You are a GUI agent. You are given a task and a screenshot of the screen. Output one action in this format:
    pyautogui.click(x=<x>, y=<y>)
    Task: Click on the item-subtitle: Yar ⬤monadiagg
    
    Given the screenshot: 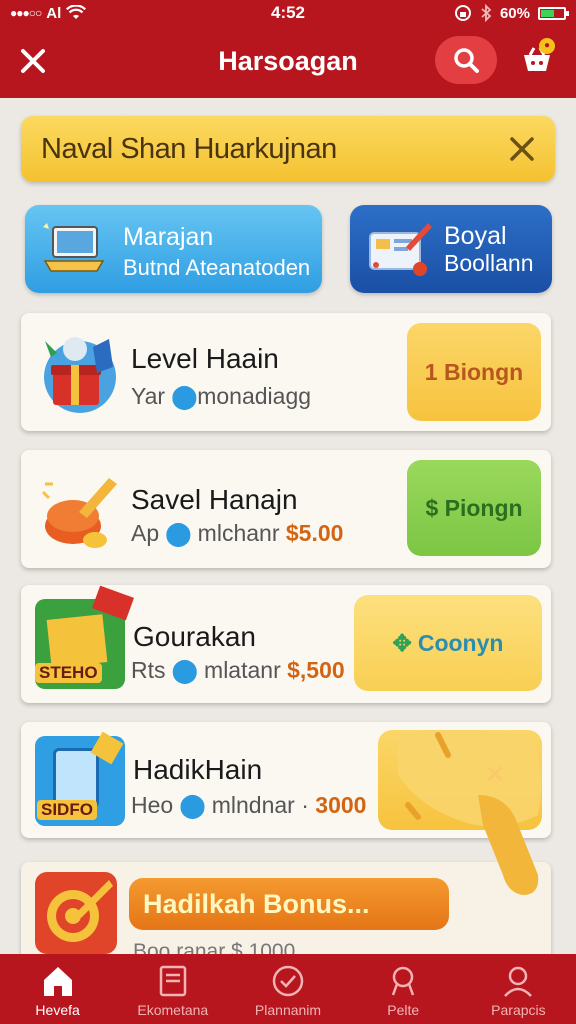 What is the action you would take?
    pyautogui.click(x=221, y=396)
    